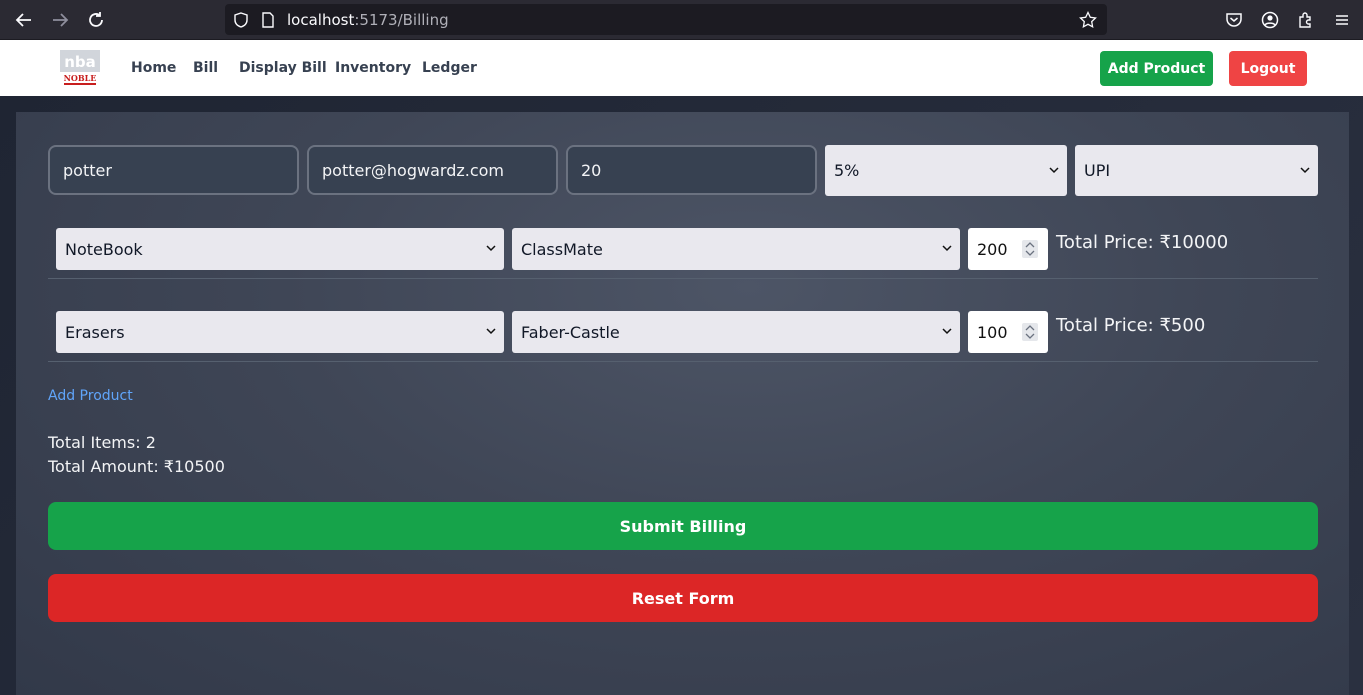 The image size is (1363, 695). Describe the element at coordinates (683, 598) in the screenshot. I see `reset-form-button: Reset Form` at that location.